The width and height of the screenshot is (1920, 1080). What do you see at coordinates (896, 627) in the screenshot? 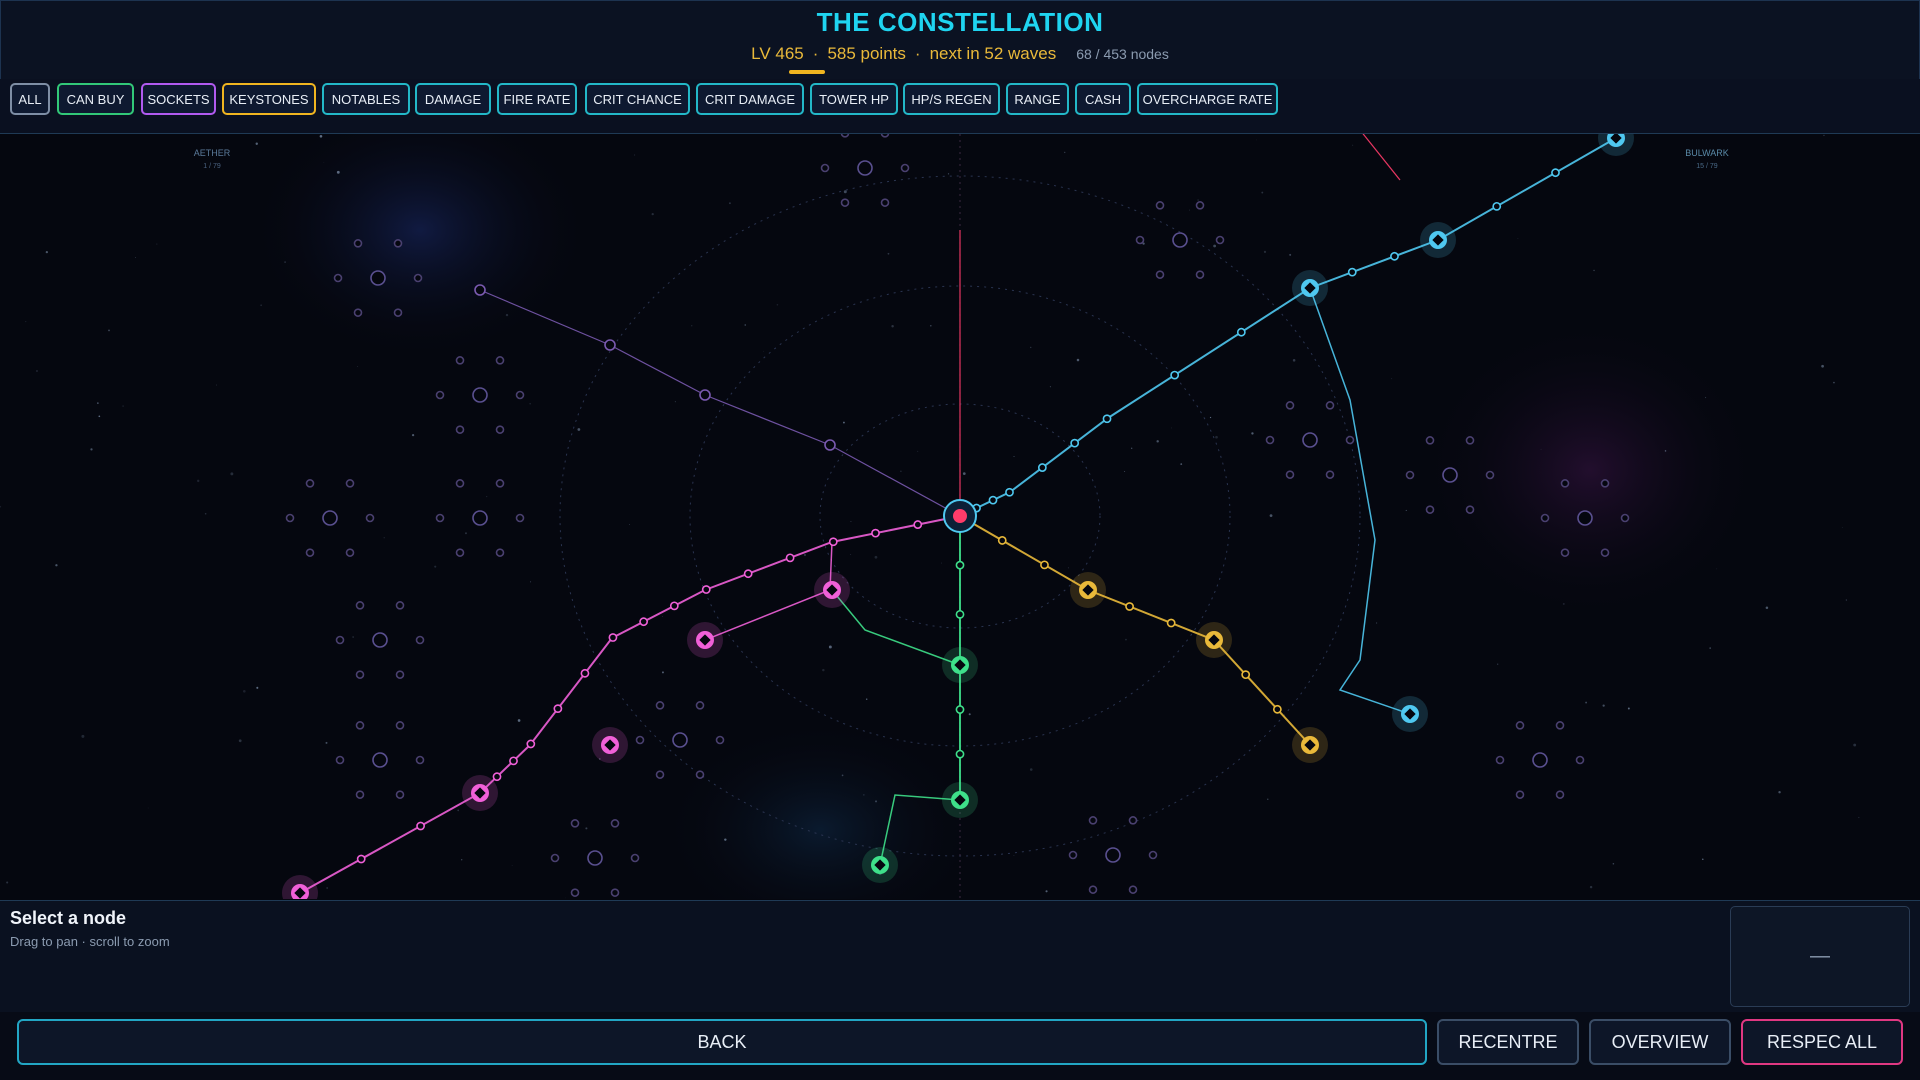
I see `green-side-link` at bounding box center [896, 627].